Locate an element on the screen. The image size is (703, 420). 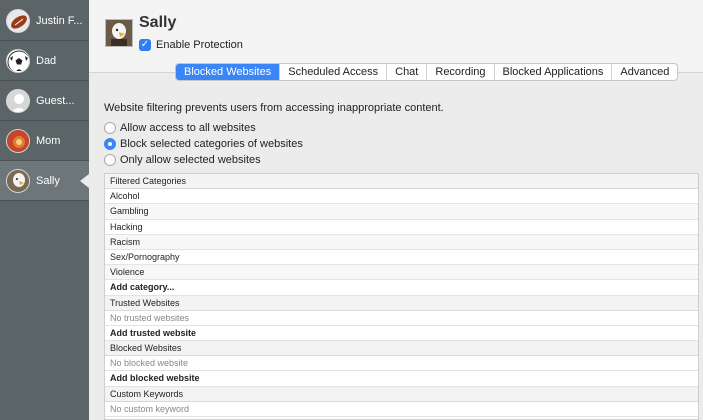
soccer-ball-avatar-icon is located at coordinates (18, 60).